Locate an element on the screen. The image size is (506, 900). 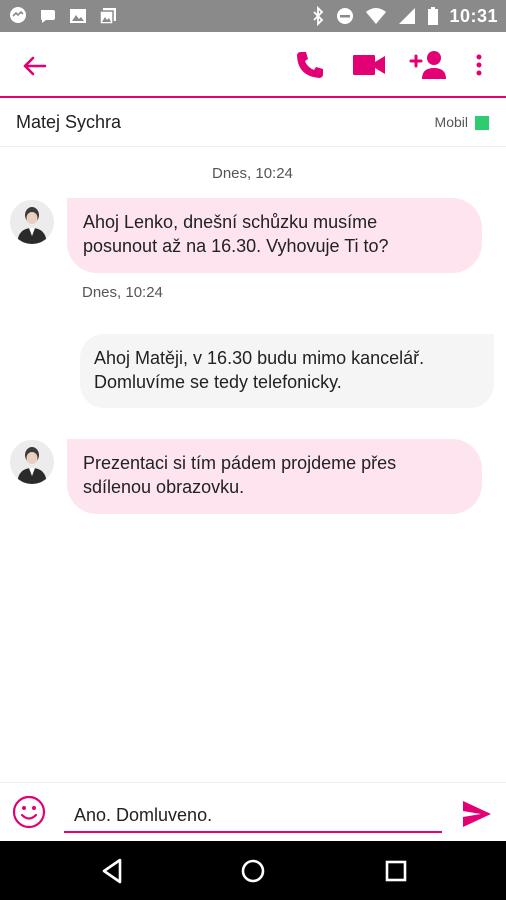
phone-icon is located at coordinates (310, 65).